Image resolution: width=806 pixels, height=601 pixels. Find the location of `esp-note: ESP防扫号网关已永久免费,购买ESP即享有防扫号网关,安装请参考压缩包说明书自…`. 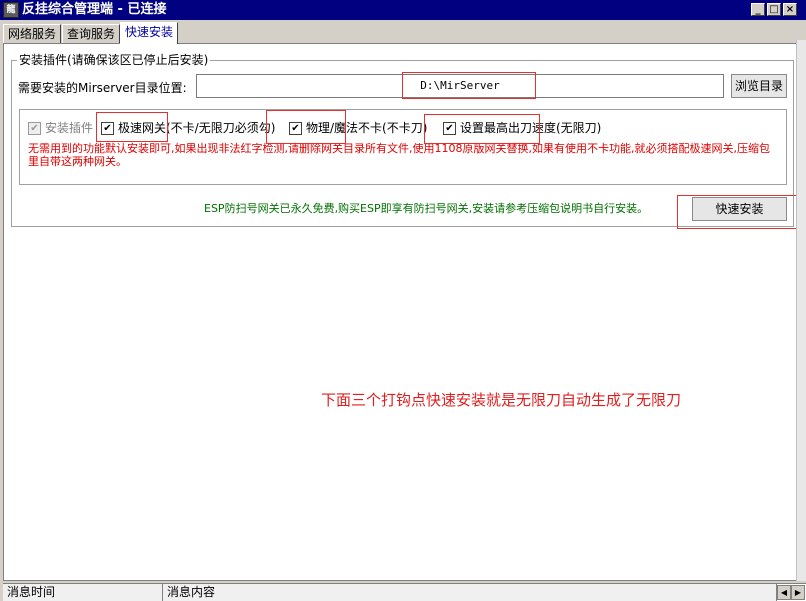

esp-note: ESP防扫号网关已永久免费,购买ESP即享有防扫号网关,安装请参考压缩包说明书自… is located at coordinates (426, 208).